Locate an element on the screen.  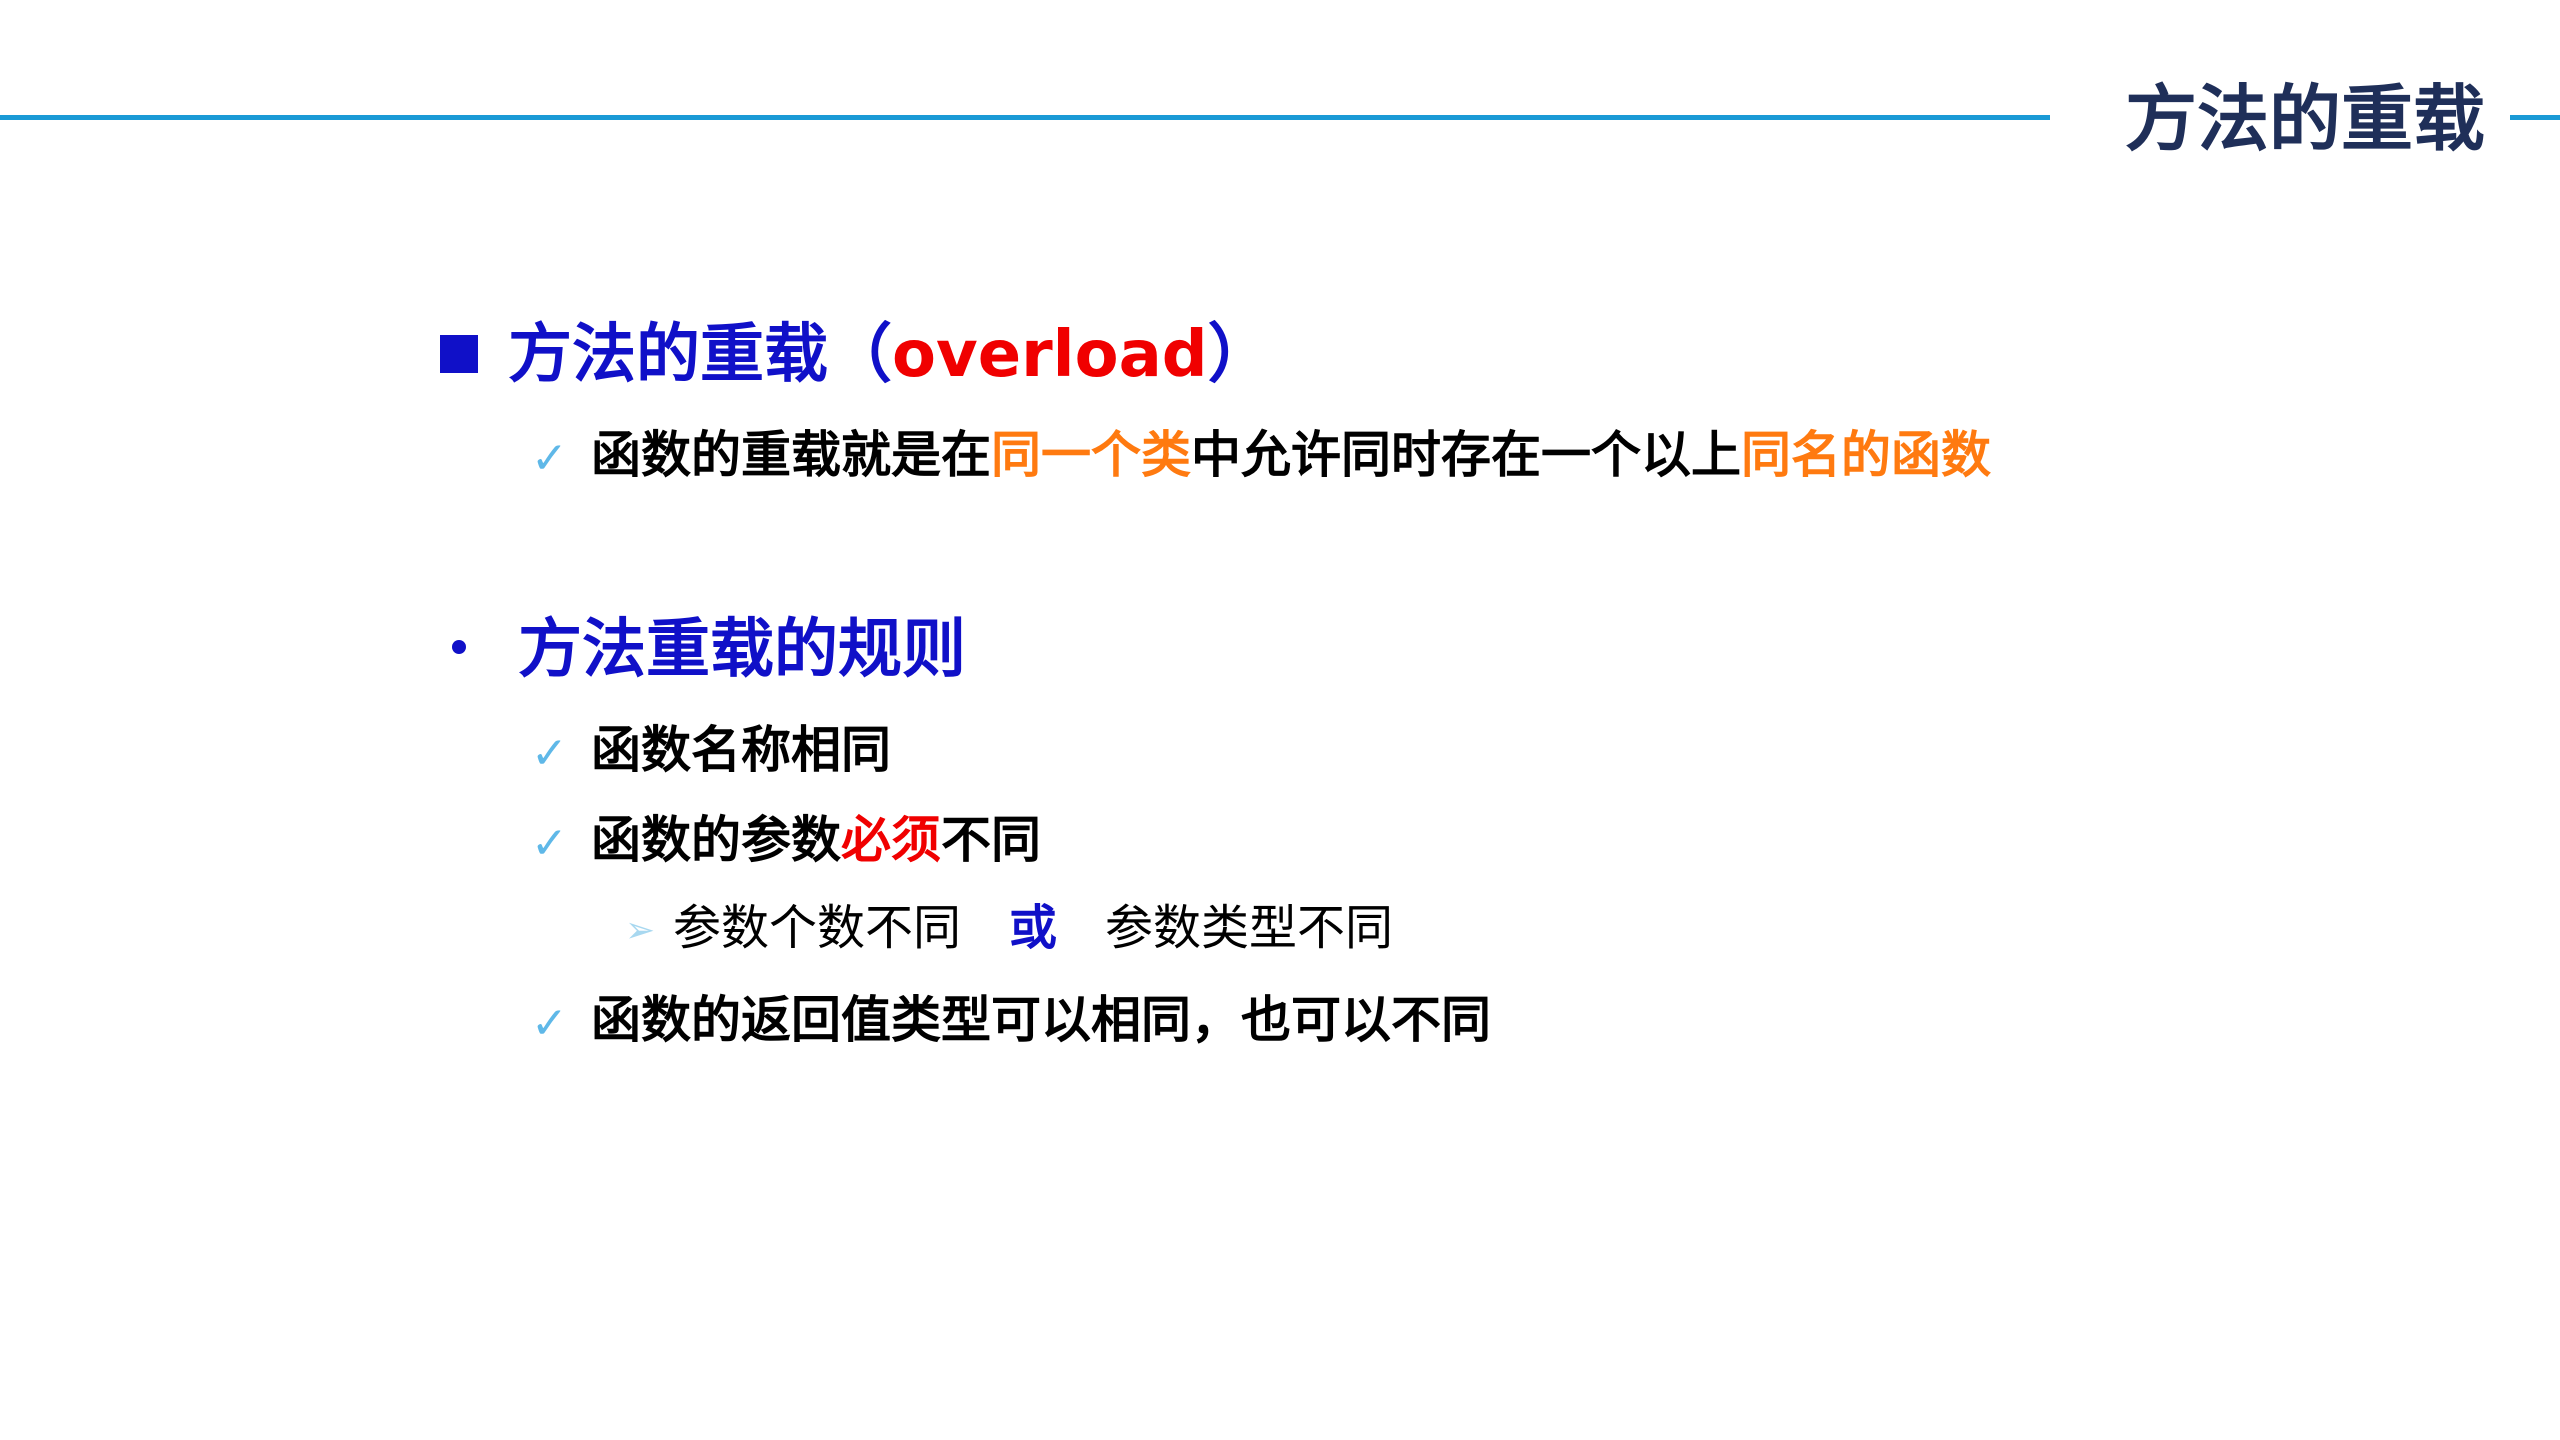
sub-rule-right: 参数类型不同 is located at coordinates (1249, 928).